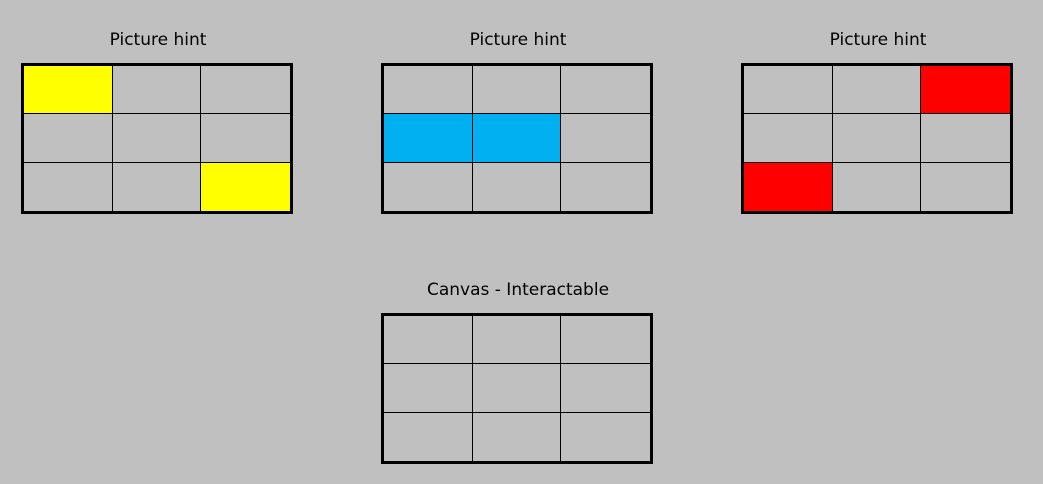 The image size is (1043, 484). I want to click on canvas-grid, so click(517, 388).